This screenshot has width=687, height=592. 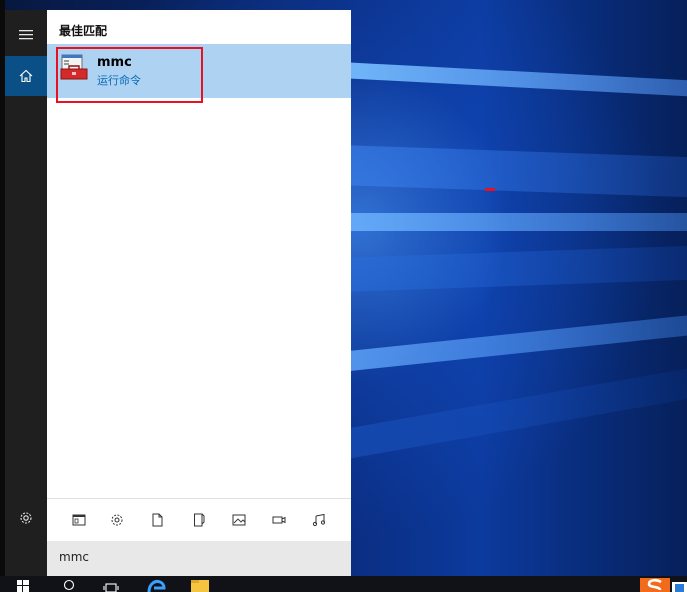 I want to click on music-icon, so click(x=319, y=520).